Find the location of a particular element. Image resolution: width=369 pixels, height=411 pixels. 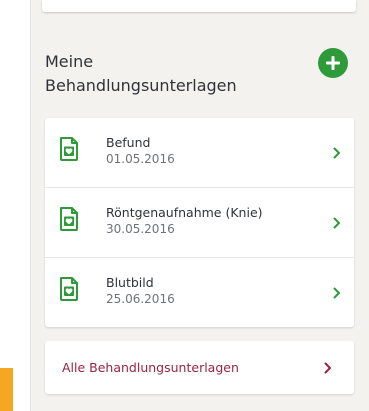

document-title: Röntgenaufnahme (Knie) is located at coordinates (184, 212).